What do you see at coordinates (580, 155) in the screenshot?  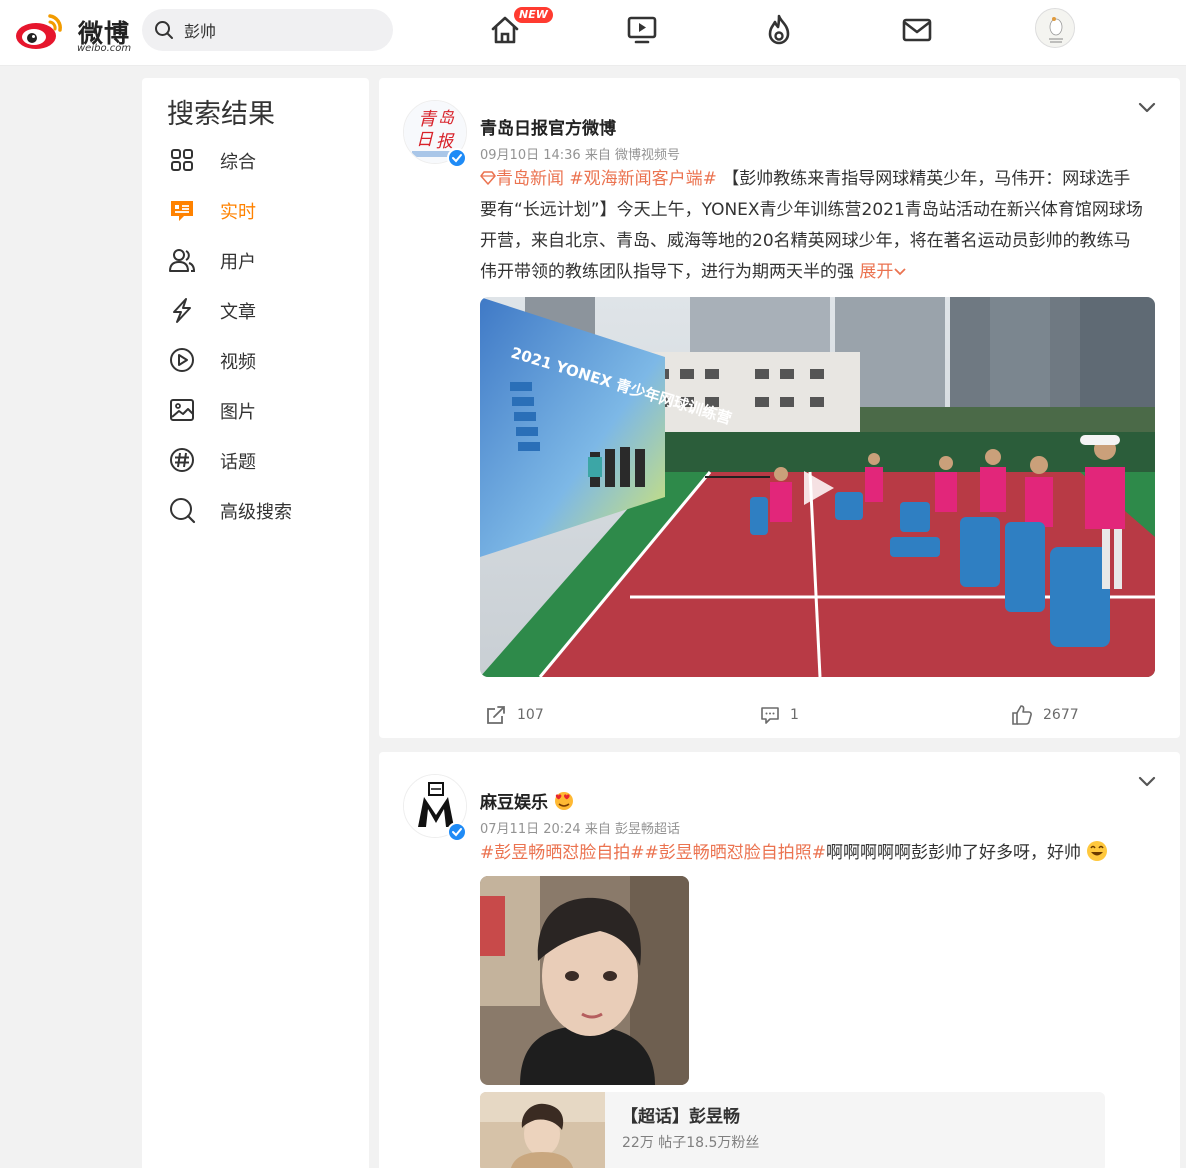 I see `post-meta: 09月10日 14:36 来自 微博视频号` at bounding box center [580, 155].